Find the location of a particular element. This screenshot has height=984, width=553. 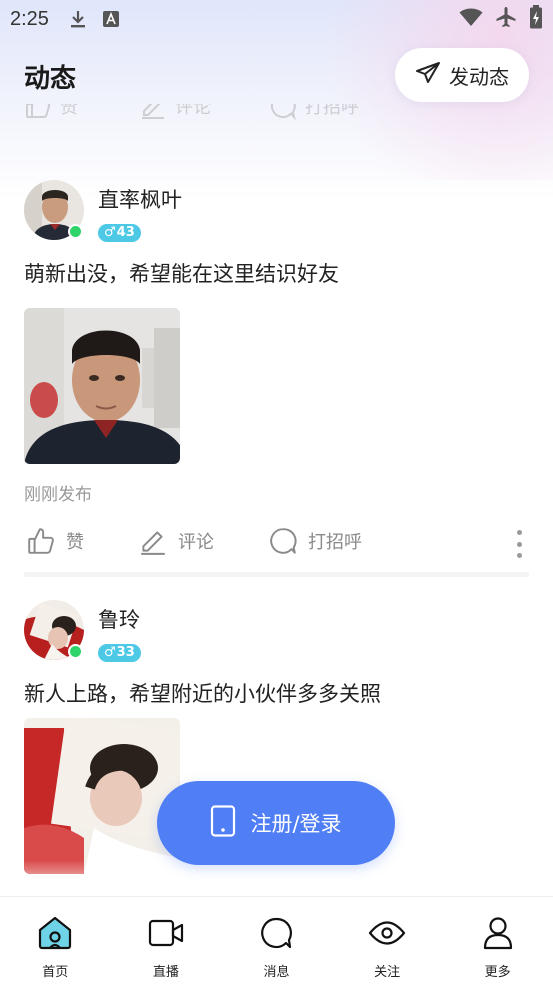

bottom-fade is located at coordinates (276, 878).